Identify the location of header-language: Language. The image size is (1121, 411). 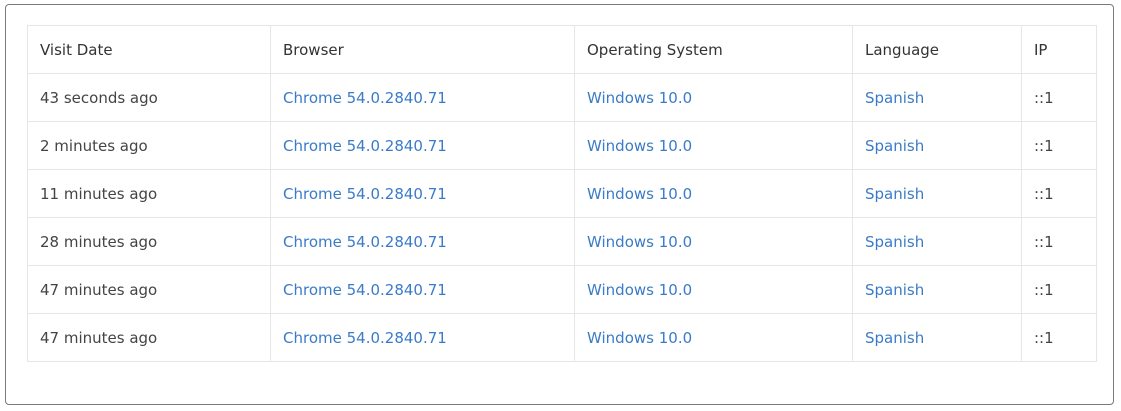
(937, 49).